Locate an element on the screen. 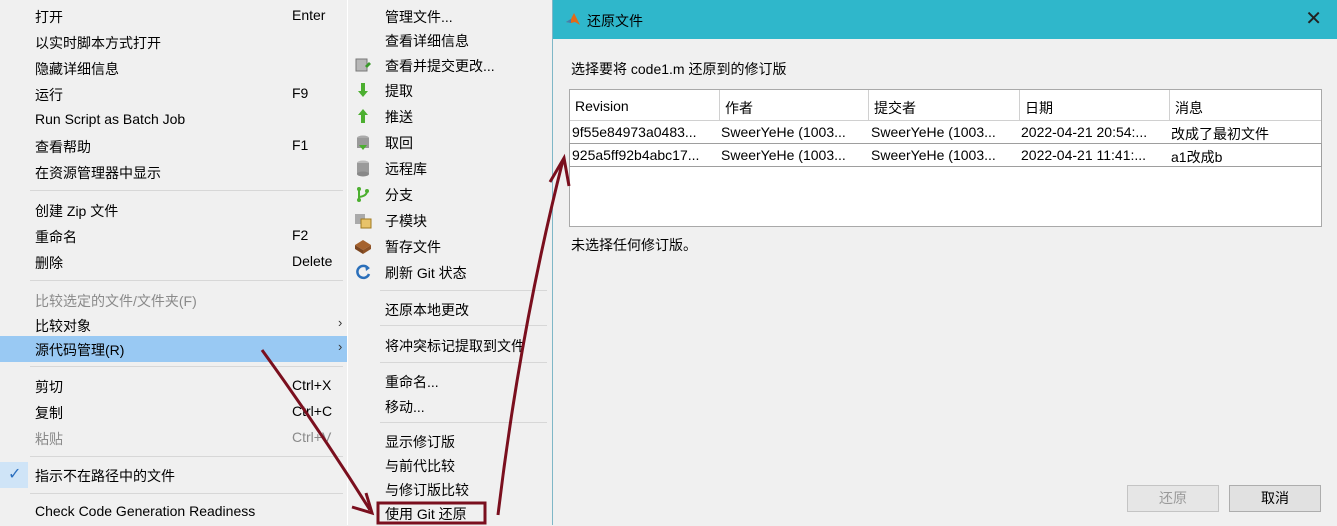 The width and height of the screenshot is (1337, 526). dialog-prompt: 选择要将 code1.m 还原到的修订版 is located at coordinates (679, 69).